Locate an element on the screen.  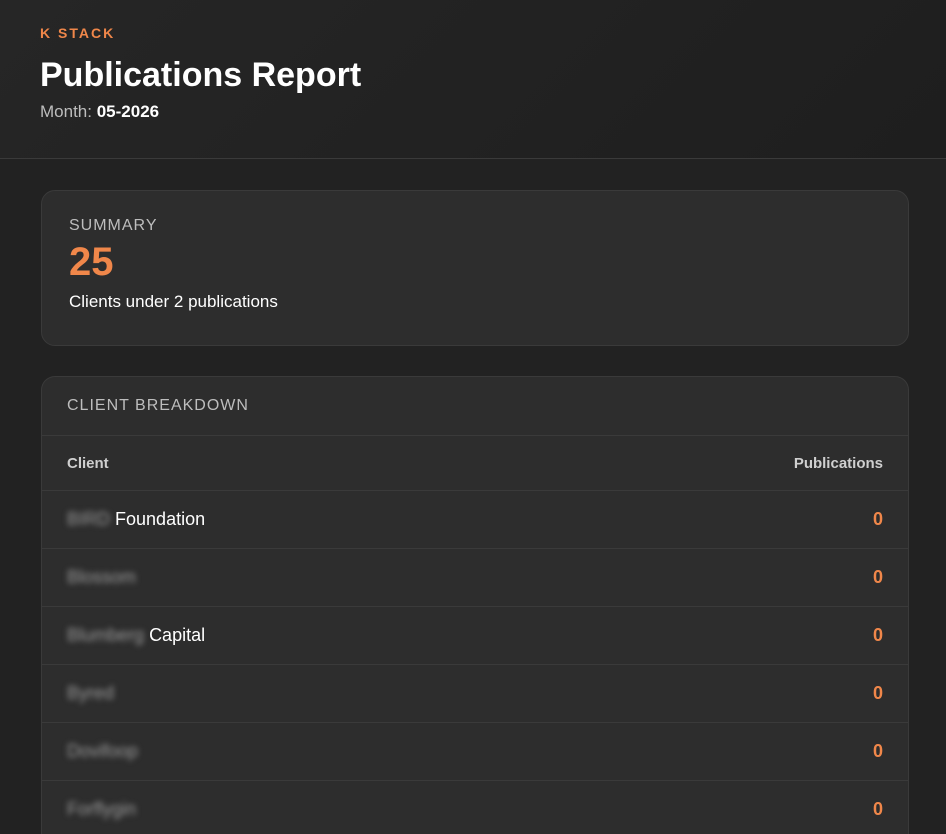
redacted-client-name: Byred is located at coordinates (91, 693).